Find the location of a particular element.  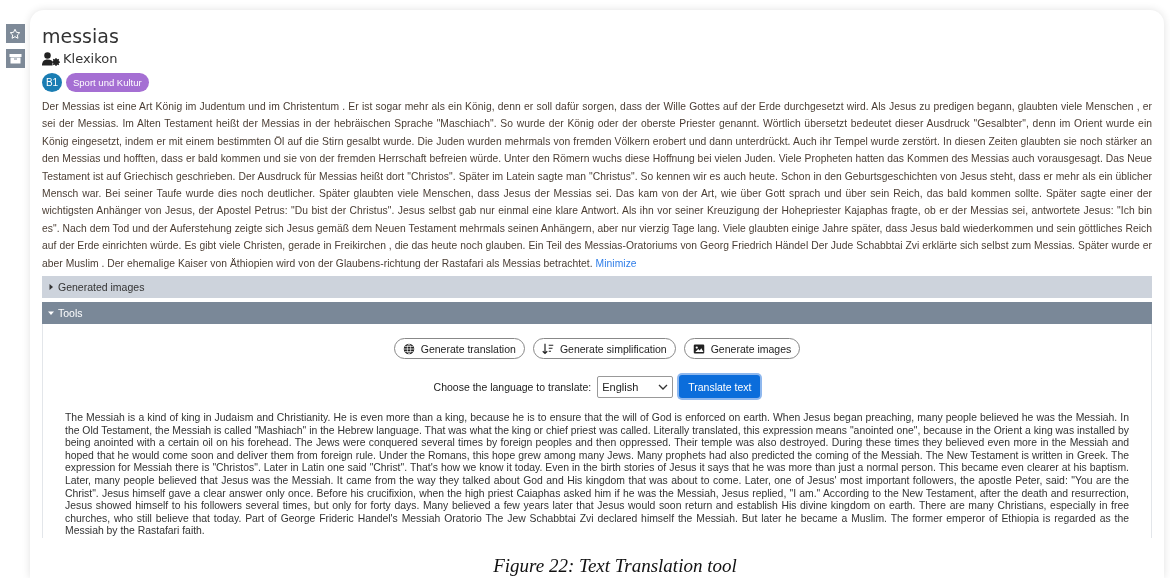

chevron-down-icon is located at coordinates (663, 386).